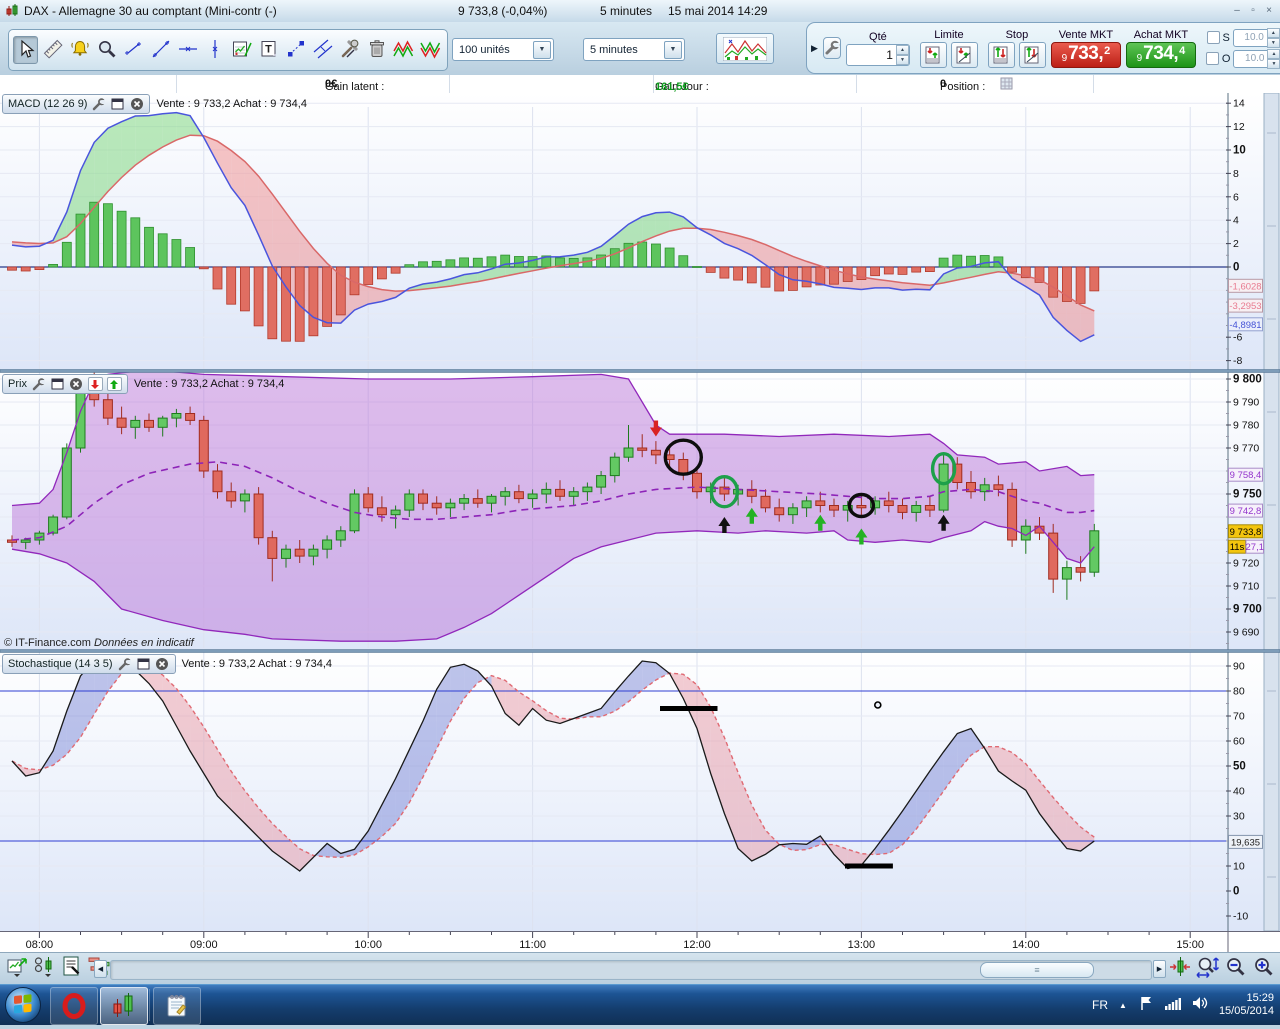 This screenshot has height=1029, width=1280. I want to click on objective-checkbox, so click(1212, 58).